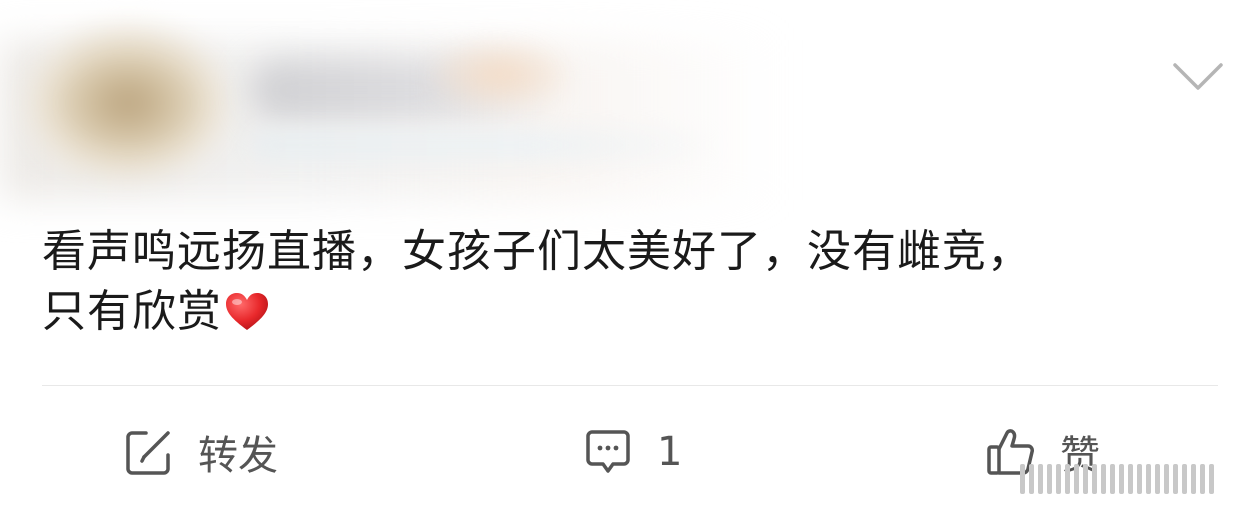  Describe the element at coordinates (128, 103) in the screenshot. I see `avatar` at that location.